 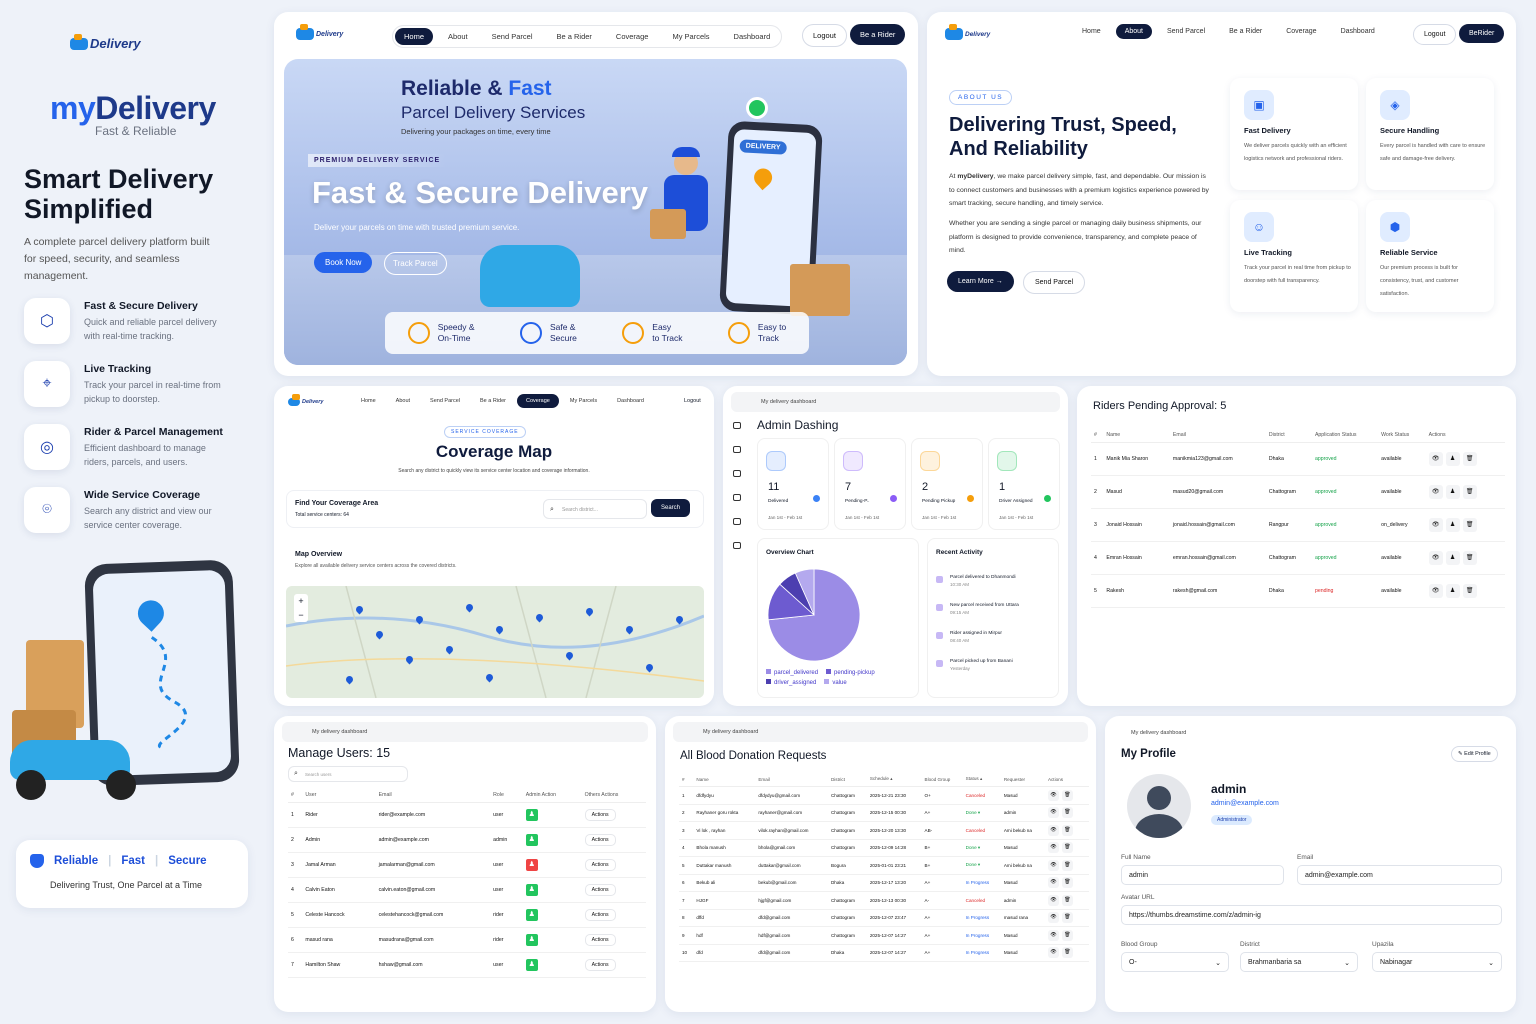 I want to click on edit-profile-button: ✎ Edit Profile, so click(x=1474, y=754).